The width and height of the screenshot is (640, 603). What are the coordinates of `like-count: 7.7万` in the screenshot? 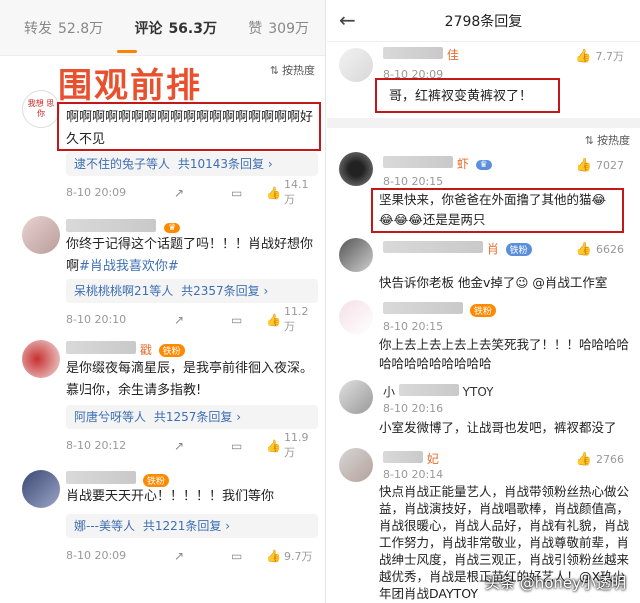 It's located at (610, 56).